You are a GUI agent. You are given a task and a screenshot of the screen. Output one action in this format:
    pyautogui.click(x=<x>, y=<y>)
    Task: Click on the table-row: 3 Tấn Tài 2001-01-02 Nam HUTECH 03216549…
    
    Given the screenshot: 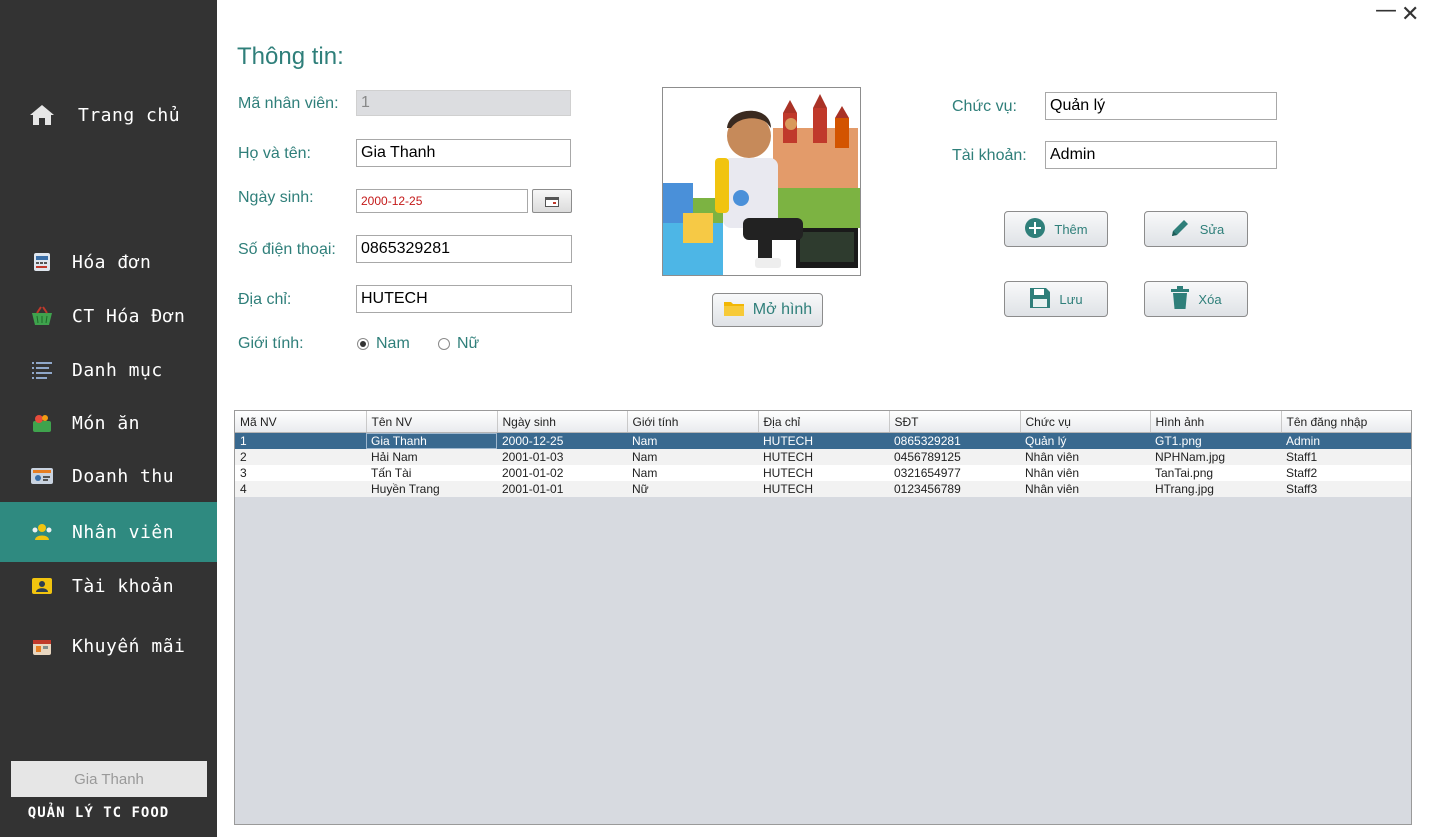 What is the action you would take?
    pyautogui.click(x=823, y=473)
    